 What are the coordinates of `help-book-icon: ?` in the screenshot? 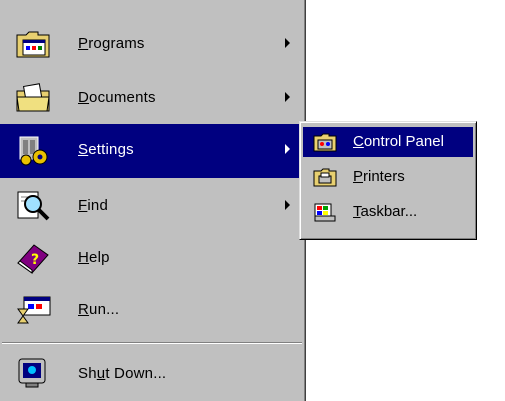 It's located at (33, 259).